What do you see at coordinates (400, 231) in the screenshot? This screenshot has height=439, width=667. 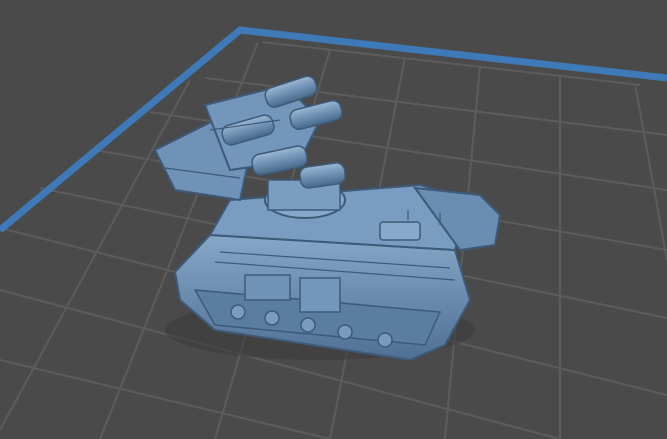 I see `deck-hatch` at bounding box center [400, 231].